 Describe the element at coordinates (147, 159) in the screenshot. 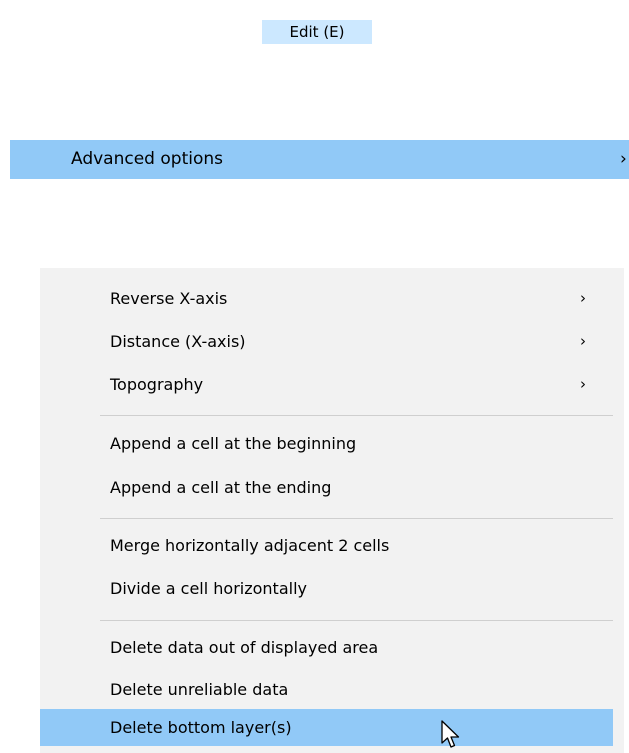

I see `advanced-options-label: Advanced options` at that location.